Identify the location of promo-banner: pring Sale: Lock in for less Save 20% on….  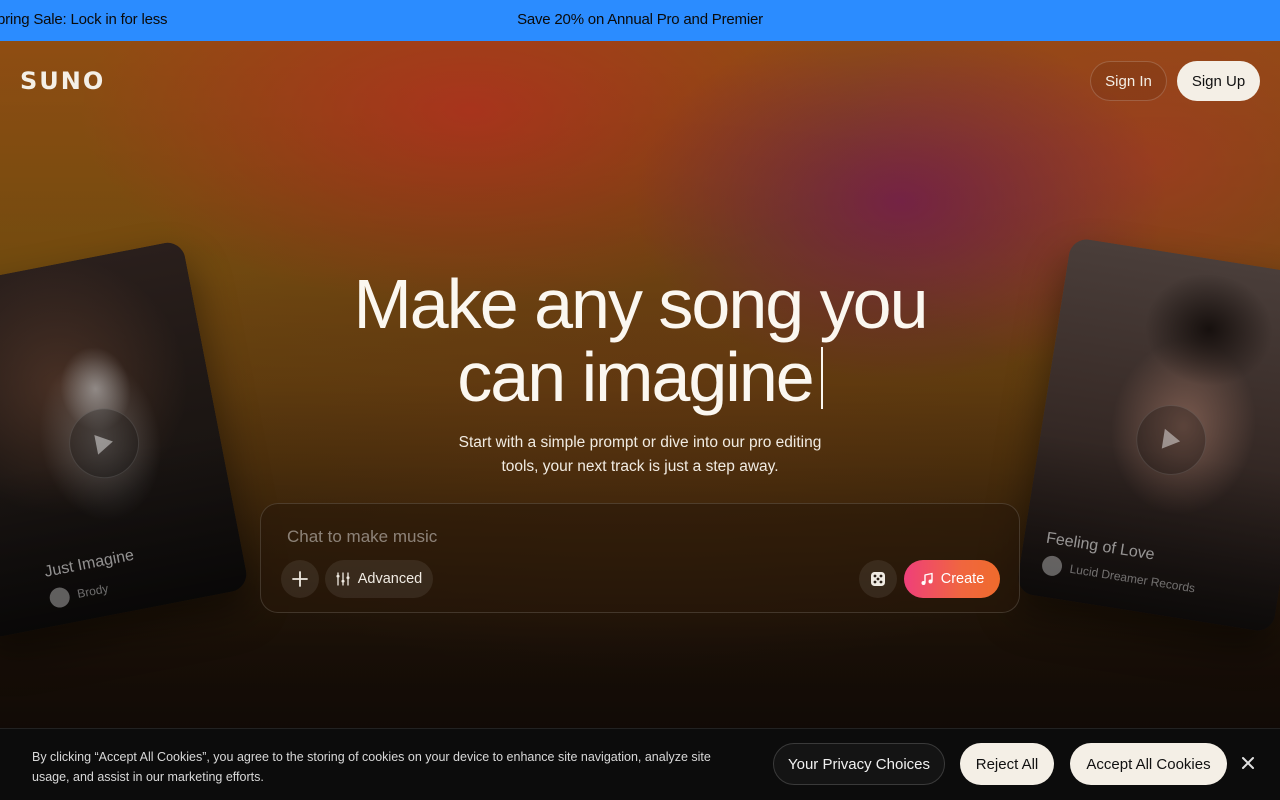
(640, 20).